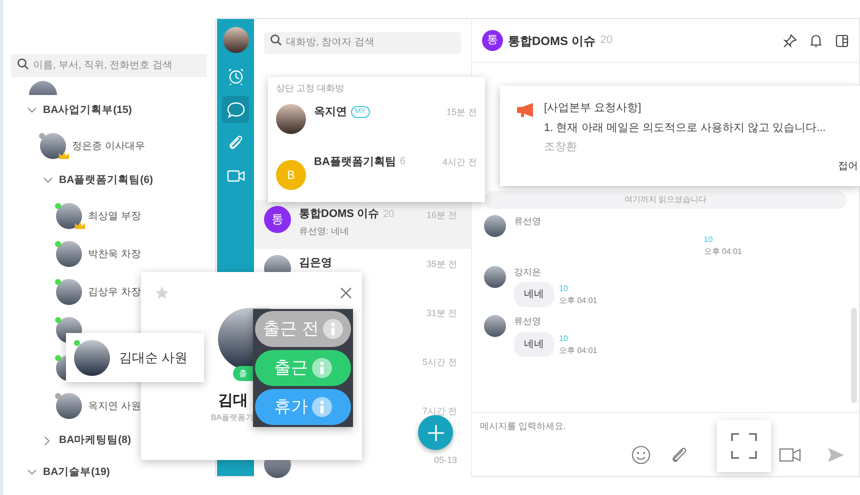  I want to click on room-name: 통합DOMS 이슈, so click(339, 214).